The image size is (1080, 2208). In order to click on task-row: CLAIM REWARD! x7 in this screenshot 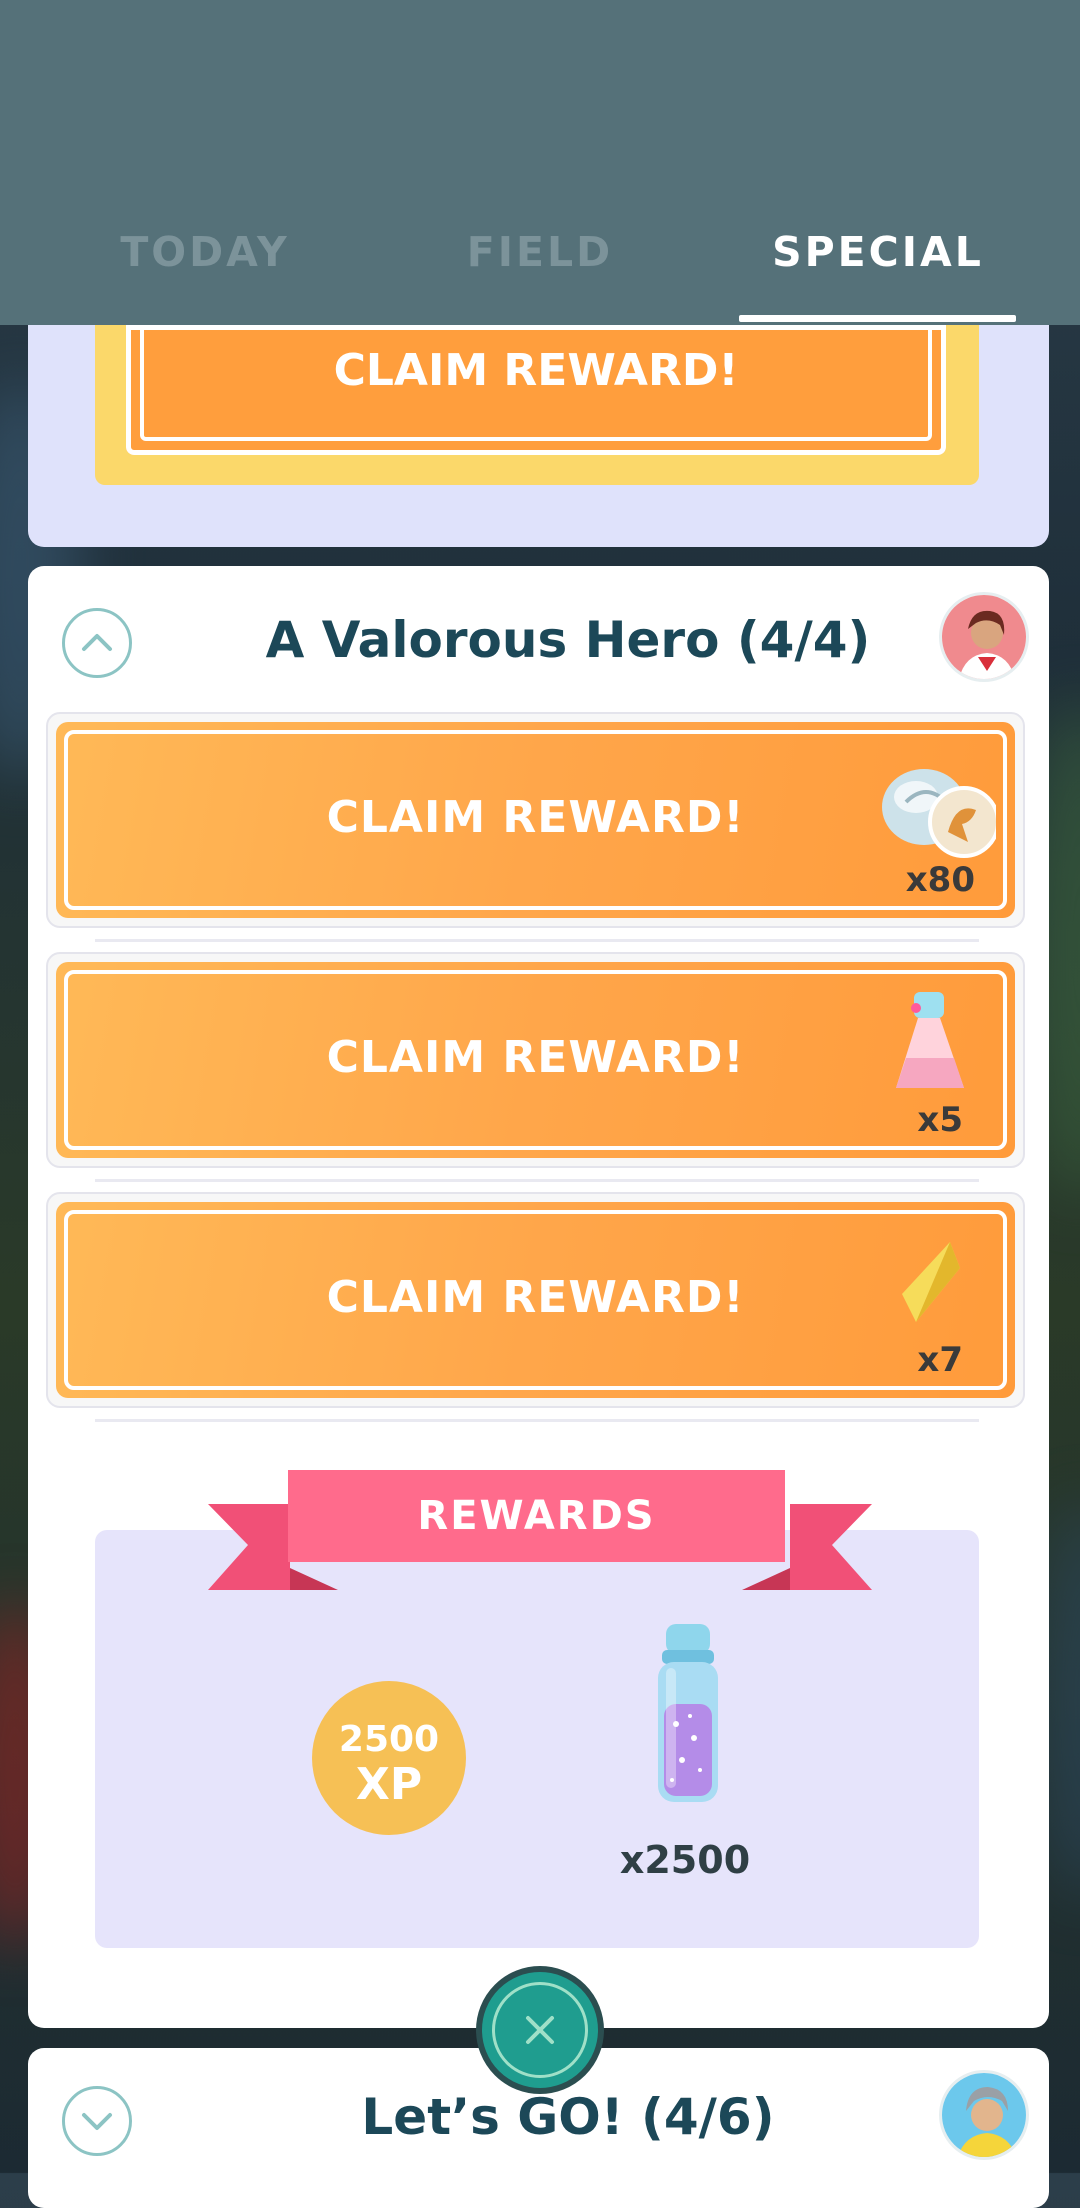, I will do `click(535, 1300)`.